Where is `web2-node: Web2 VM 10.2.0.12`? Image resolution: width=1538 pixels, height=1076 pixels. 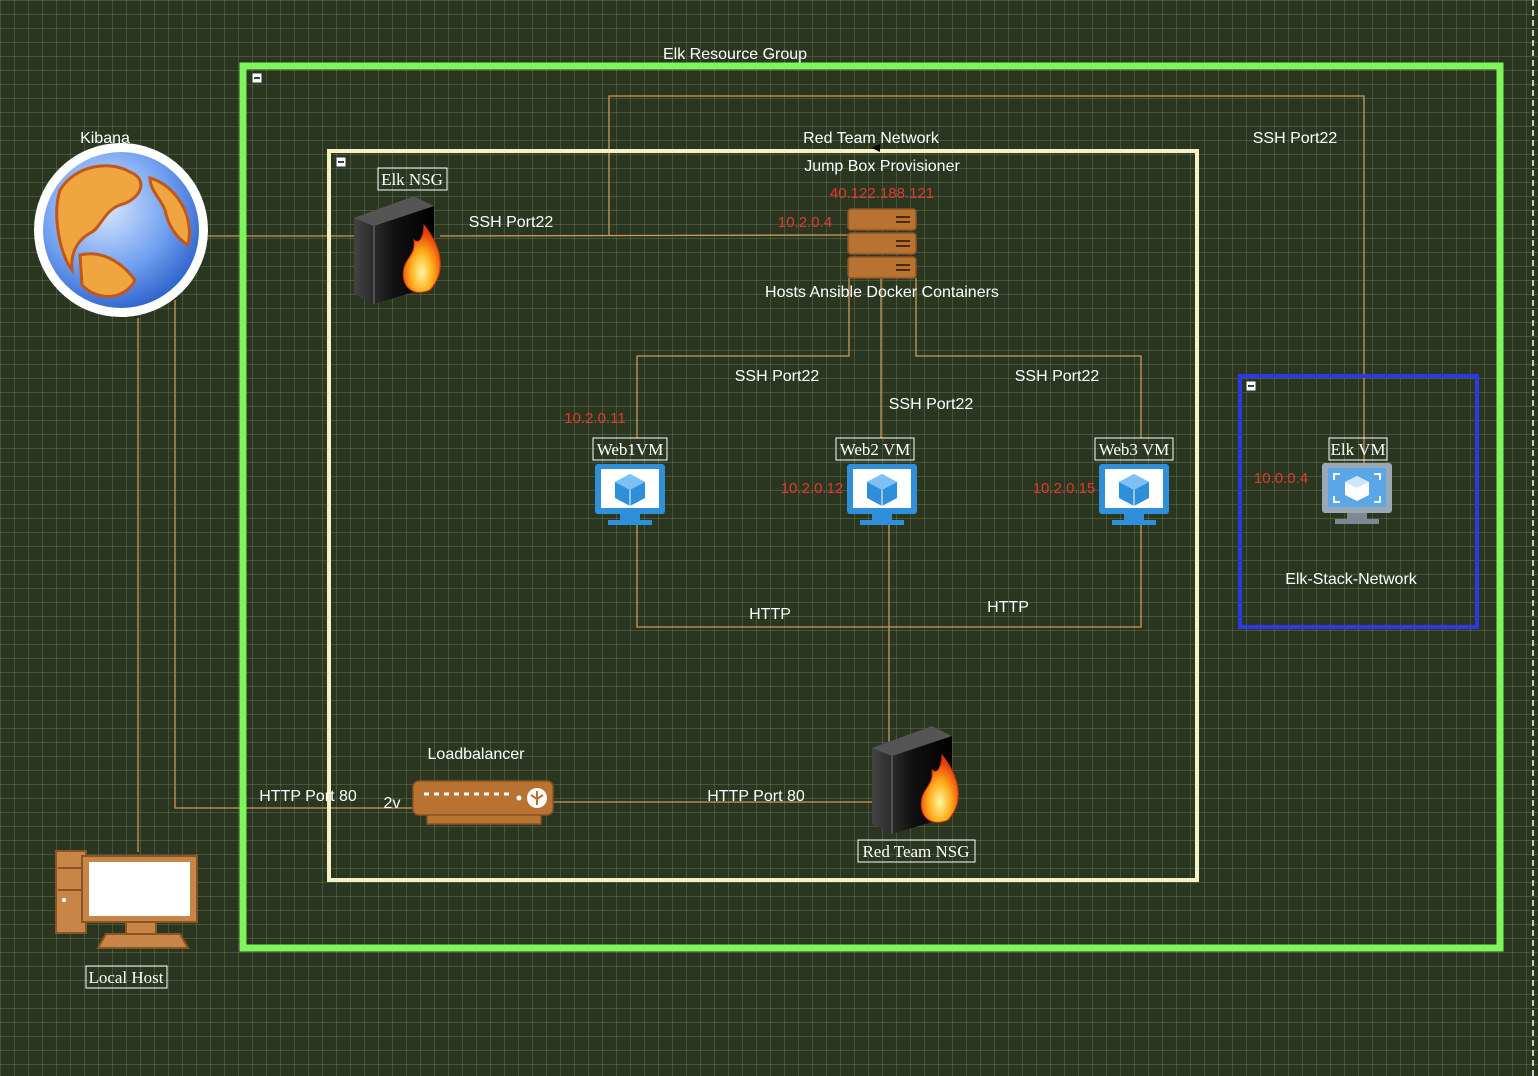
web2-node: Web2 VM 10.2.0.12 is located at coordinates (849, 481).